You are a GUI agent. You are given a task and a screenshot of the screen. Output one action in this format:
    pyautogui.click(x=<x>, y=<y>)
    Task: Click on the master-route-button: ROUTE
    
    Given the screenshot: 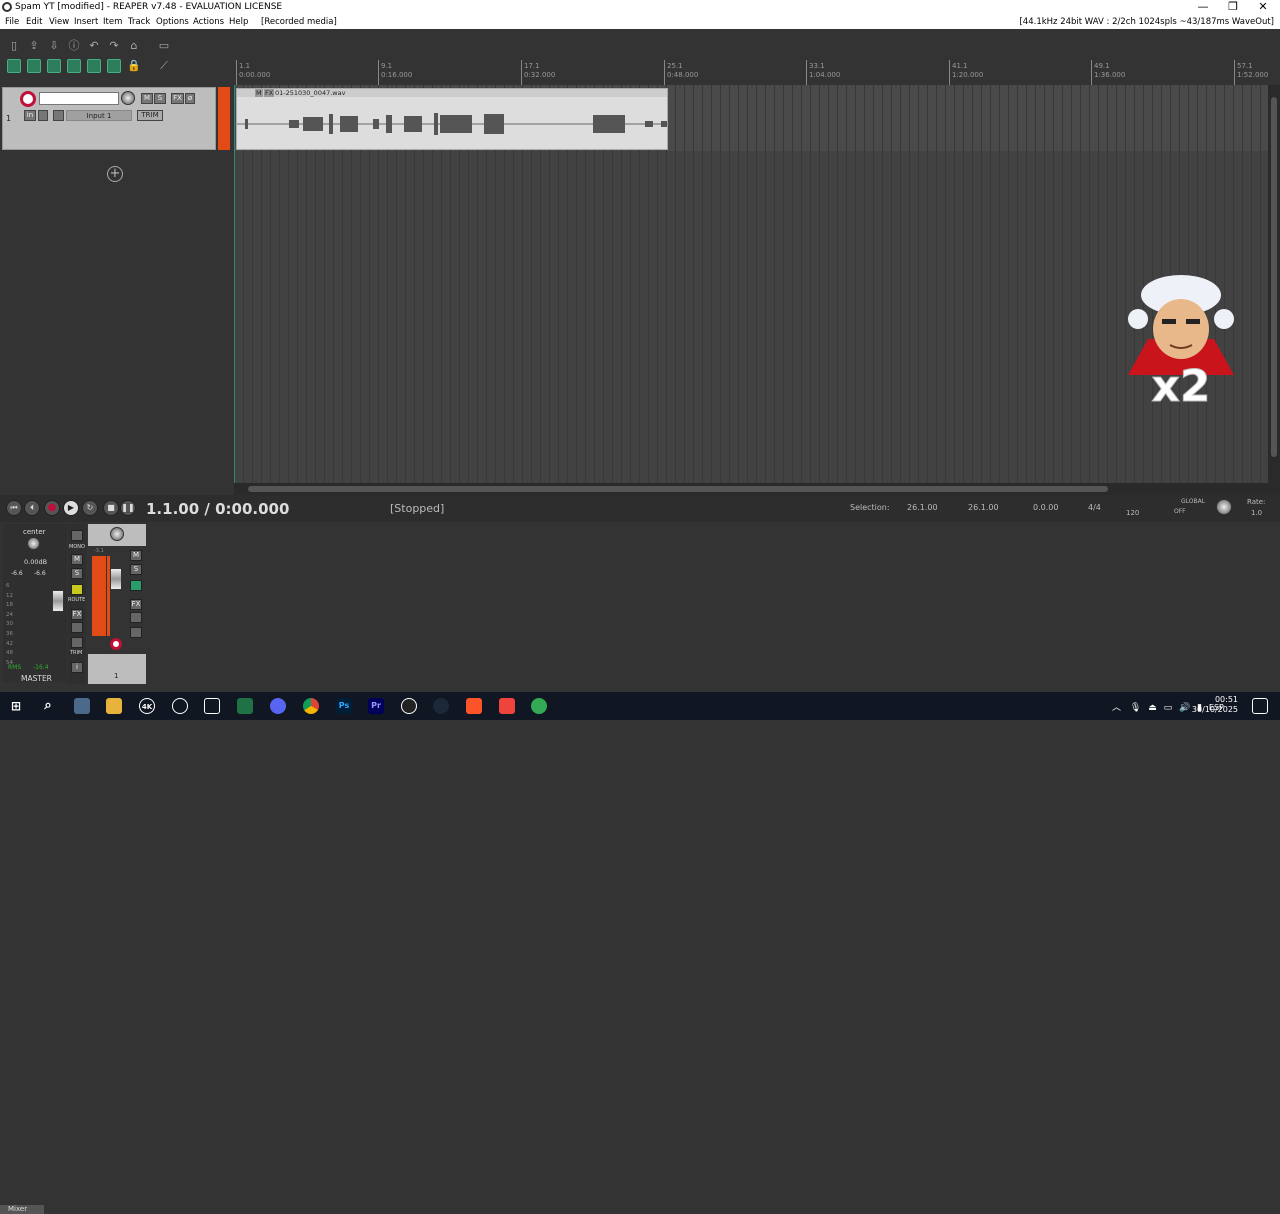 What is the action you would take?
    pyautogui.click(x=76, y=600)
    